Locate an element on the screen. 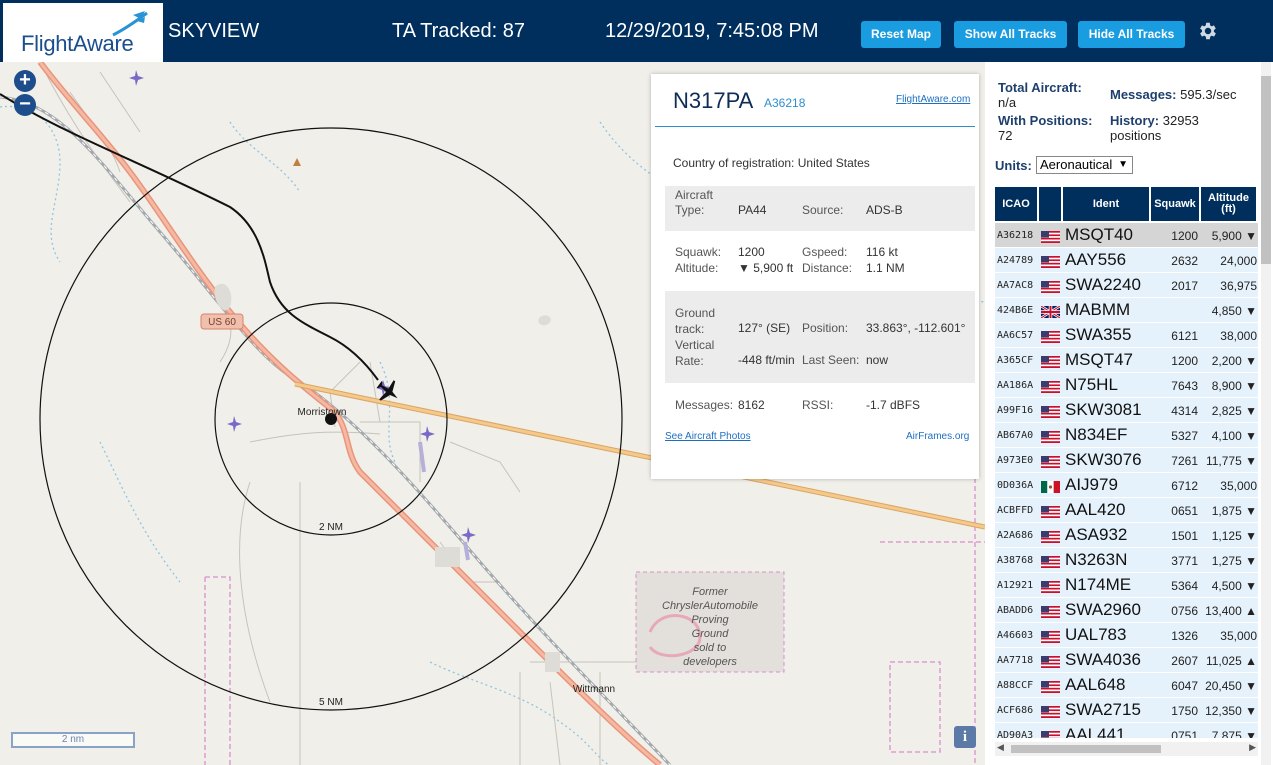 The image size is (1273, 765). table-row: 0D036A AIJ979 6712 35,000 is located at coordinates (1126, 485).